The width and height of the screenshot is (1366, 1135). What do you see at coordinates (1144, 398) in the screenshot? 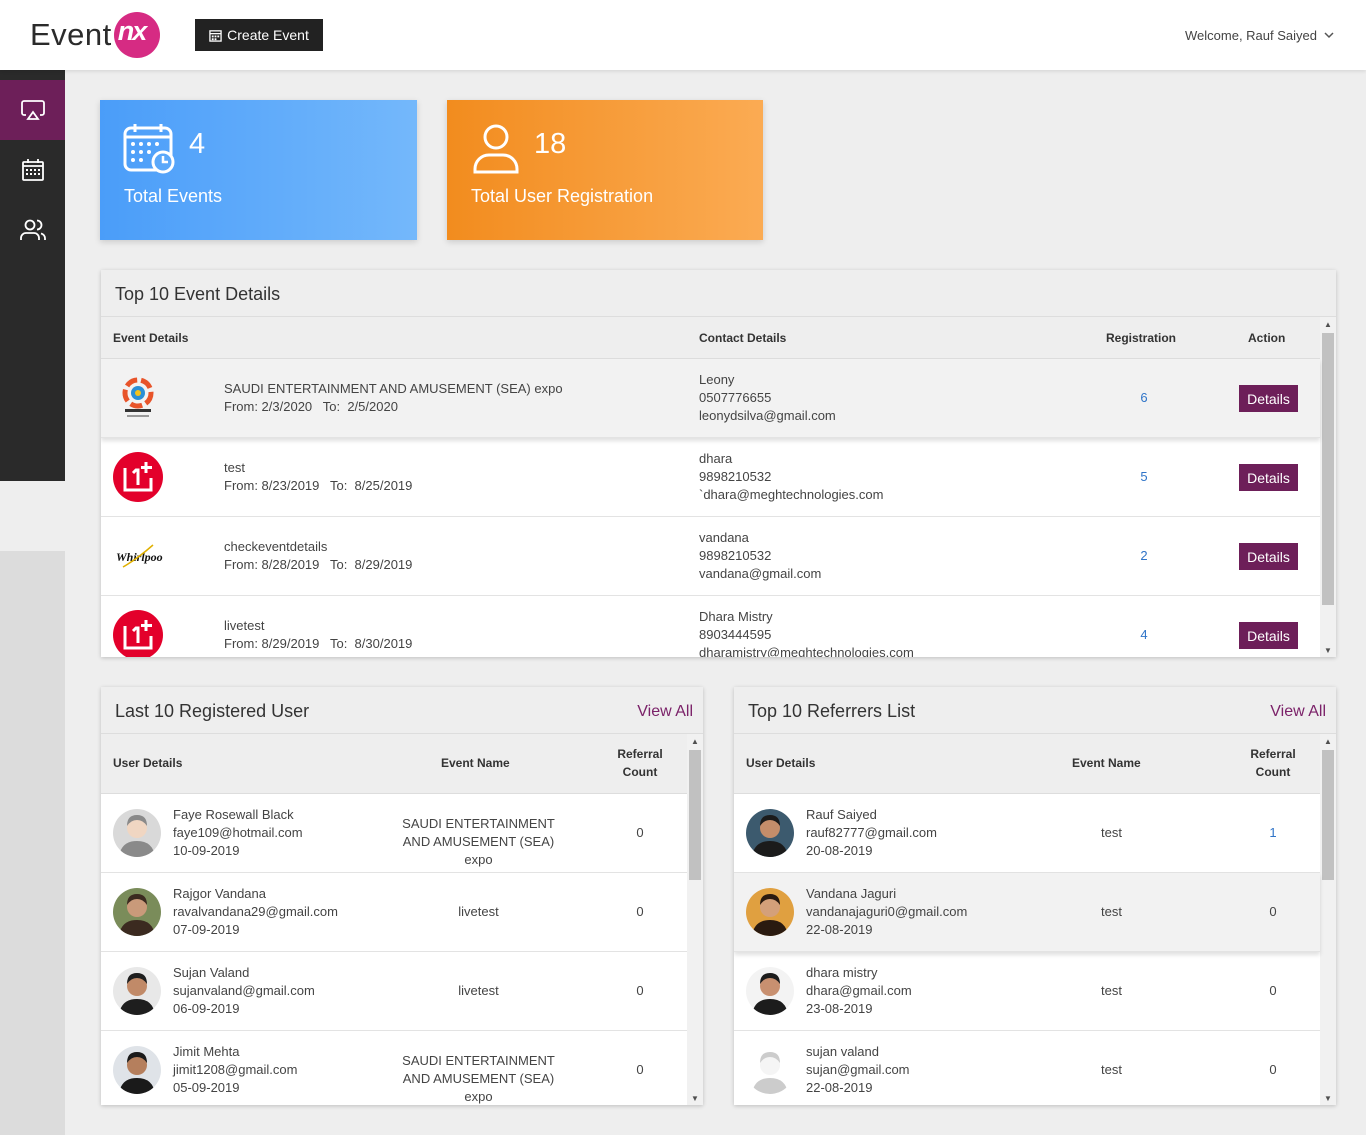
I see `registration-count-link: 6` at bounding box center [1144, 398].